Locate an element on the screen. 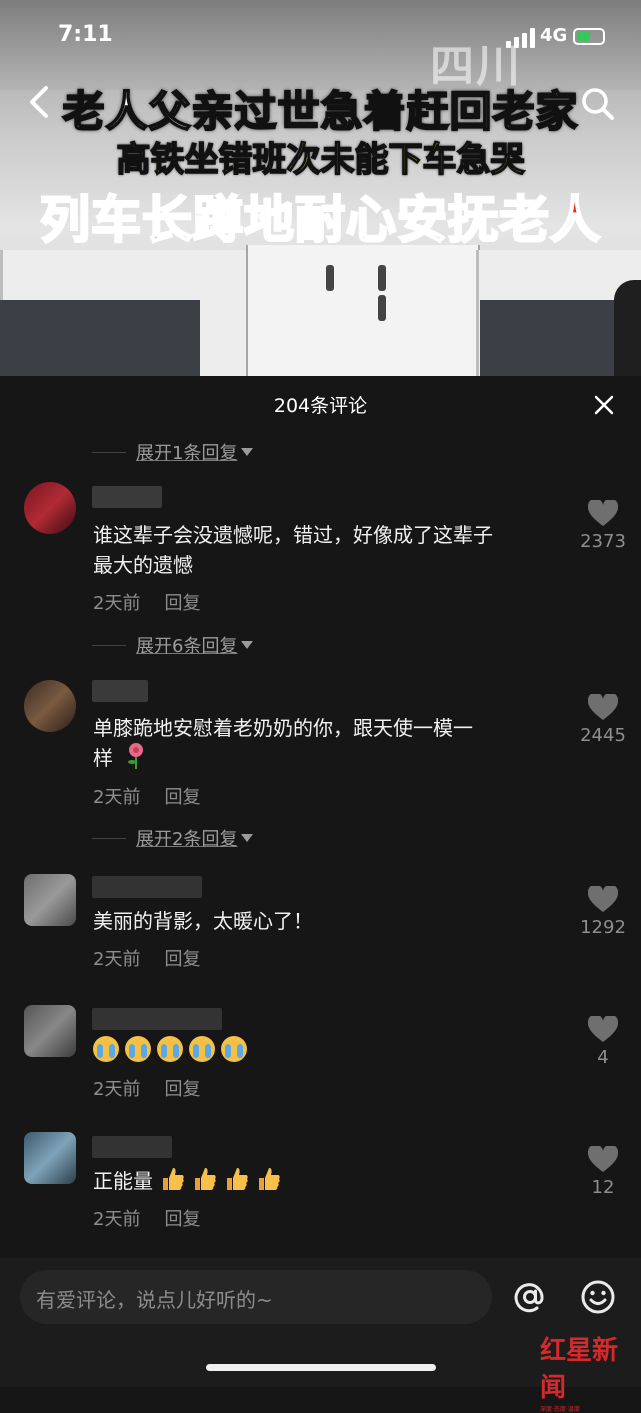 Image resolution: width=641 pixels, height=1413 pixels. train-window-right is located at coordinates (550, 338).